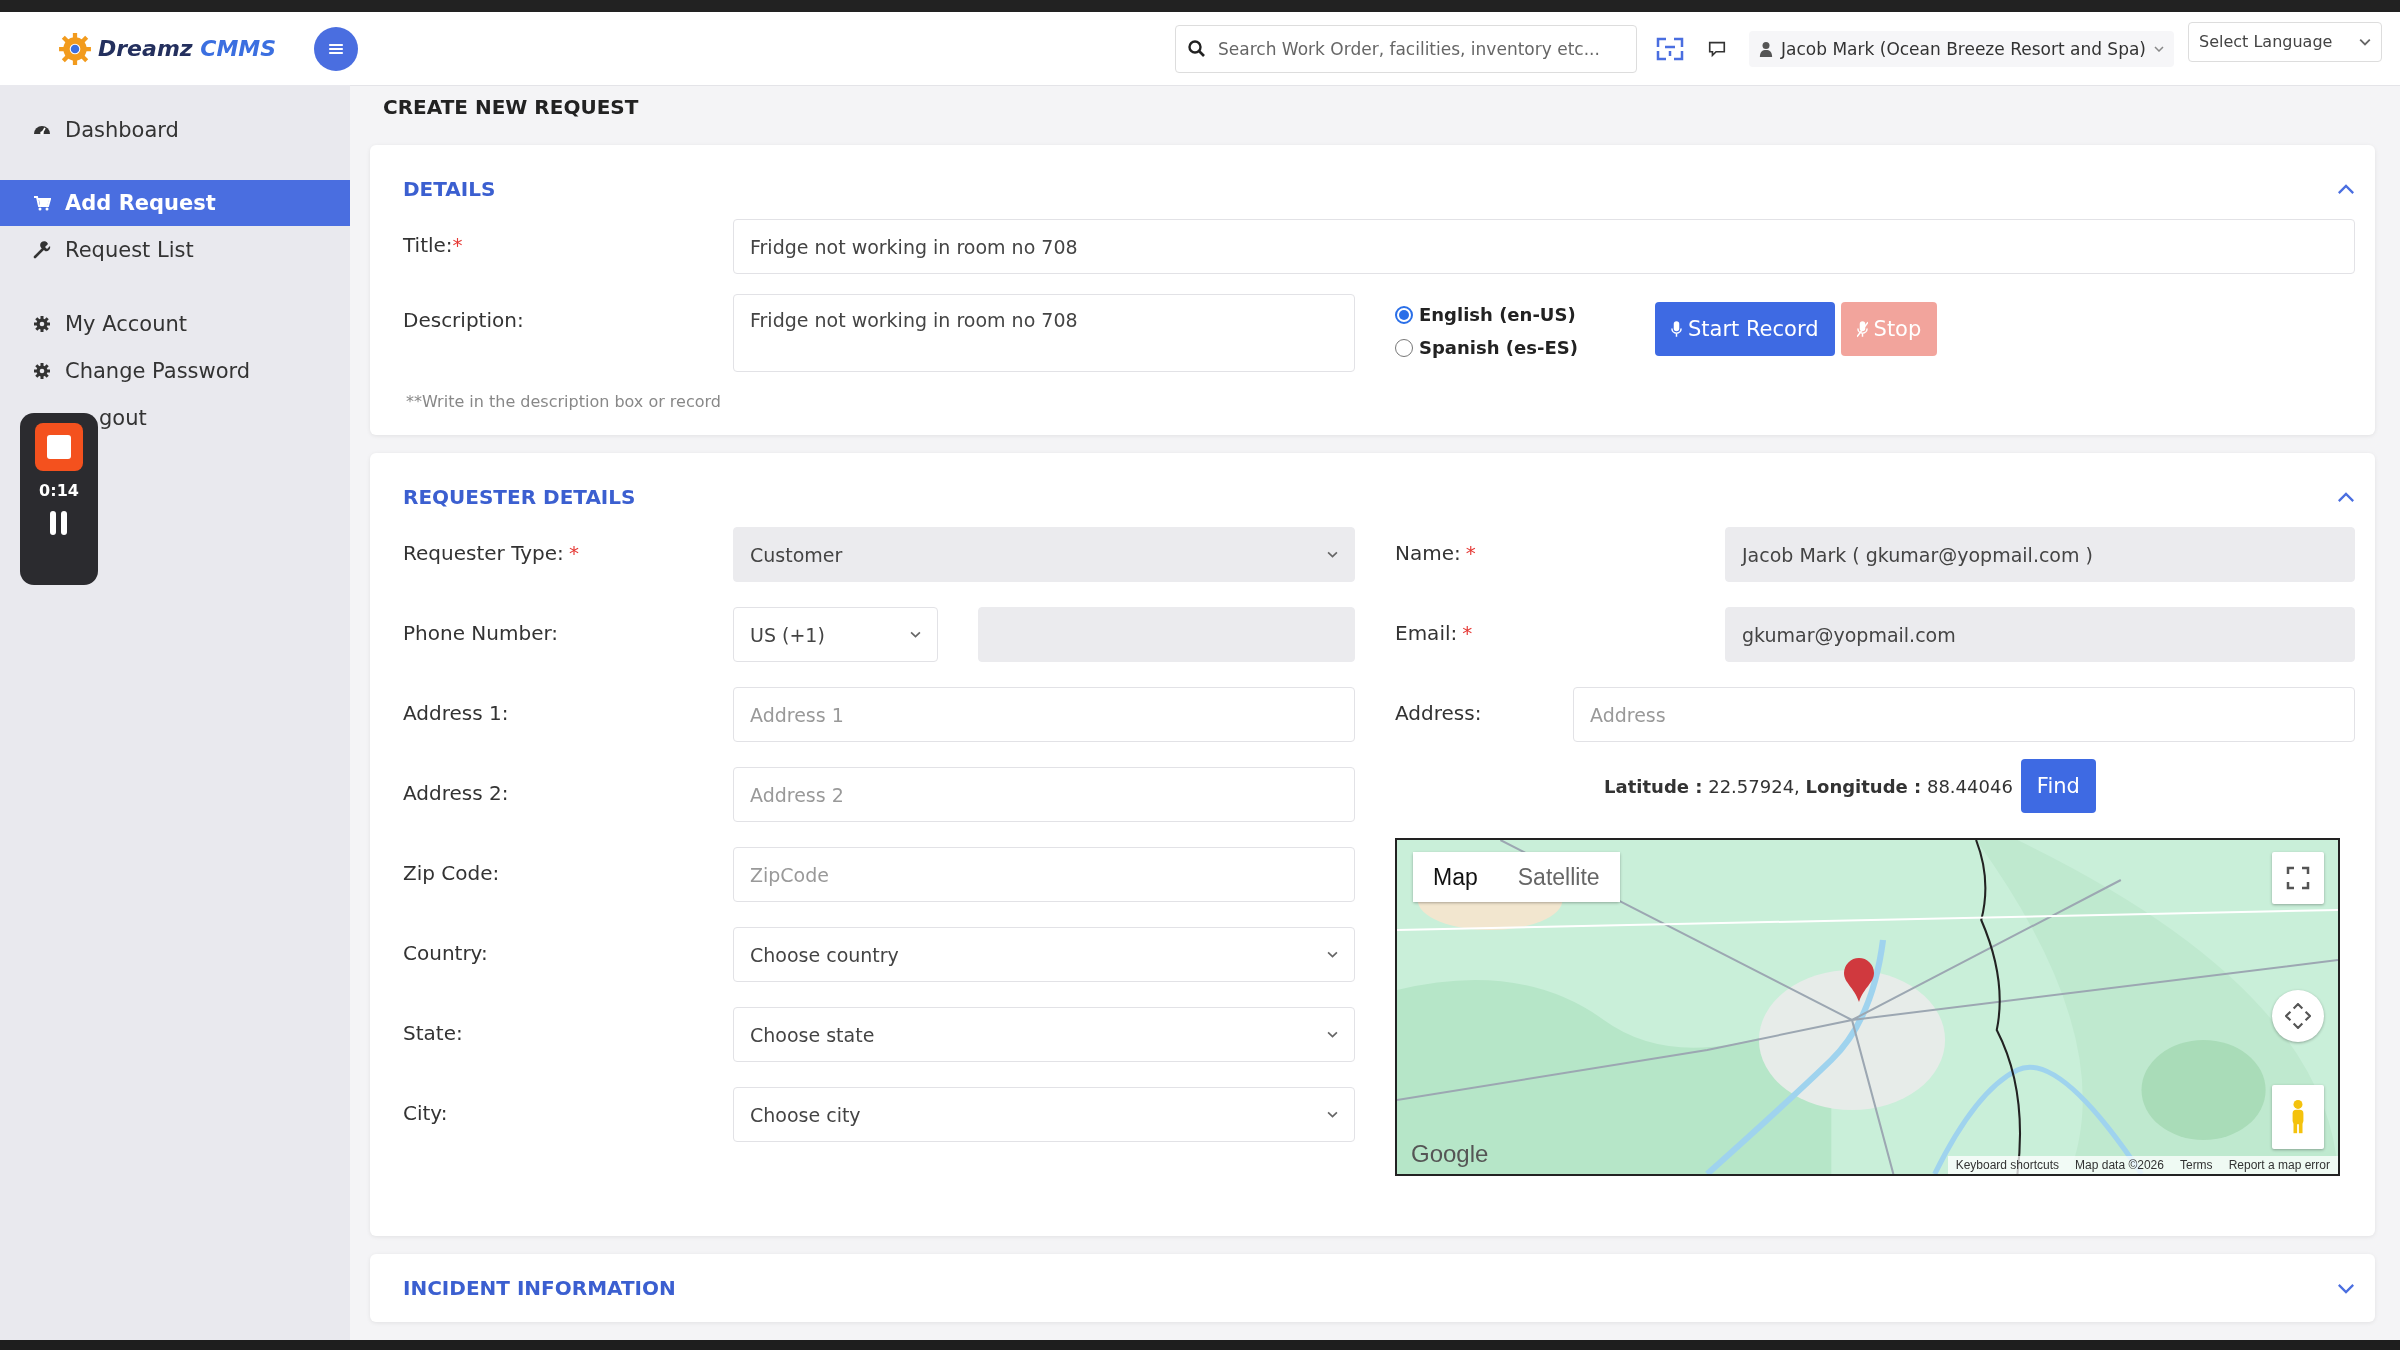  What do you see at coordinates (1438, 713) in the screenshot?
I see `field-label: Address:` at bounding box center [1438, 713].